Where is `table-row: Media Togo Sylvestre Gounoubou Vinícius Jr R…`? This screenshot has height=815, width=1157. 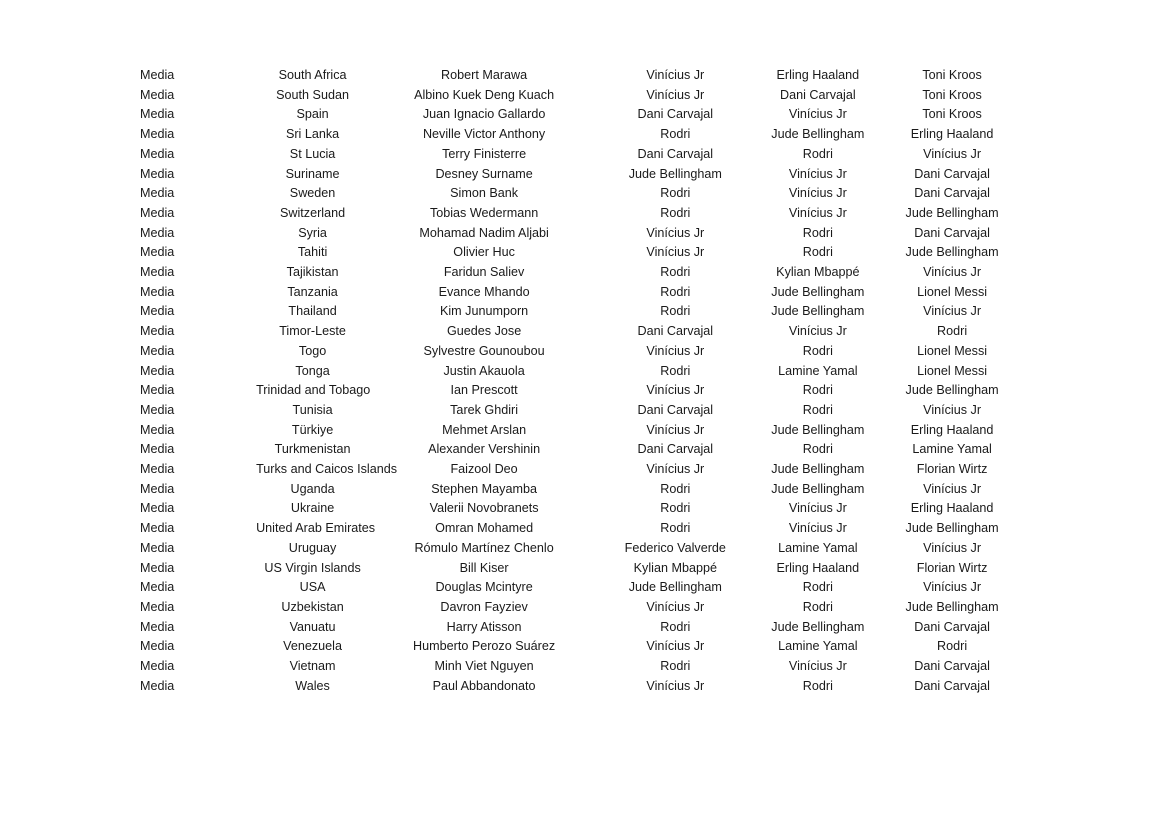
table-row: Media Togo Sylvestre Gounoubou Vinícius Jr R… is located at coordinates (580, 352).